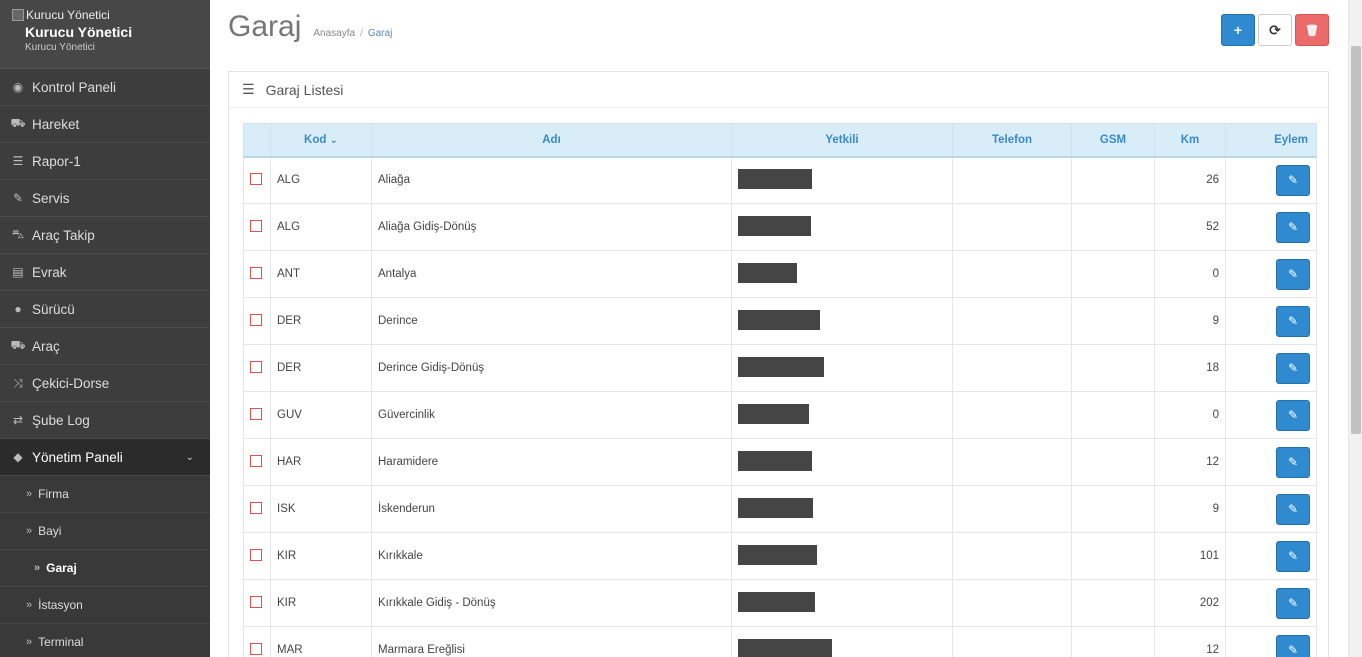  Describe the element at coordinates (105, 457) in the screenshot. I see `sidebar-item-y-netim-paneli: ◆ Yönetim Paneli ⌄` at that location.